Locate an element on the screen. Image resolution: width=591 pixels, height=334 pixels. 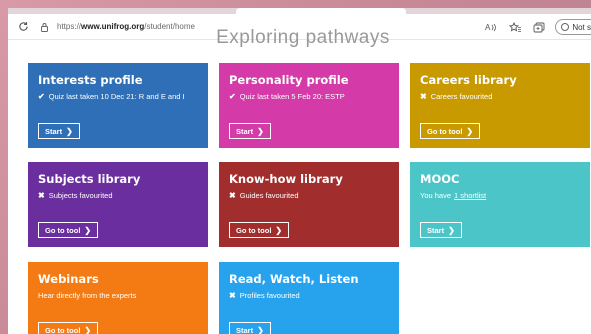
card-info: ✔ Quiz last taken 5 Feb 20: ESTP is located at coordinates (309, 96).